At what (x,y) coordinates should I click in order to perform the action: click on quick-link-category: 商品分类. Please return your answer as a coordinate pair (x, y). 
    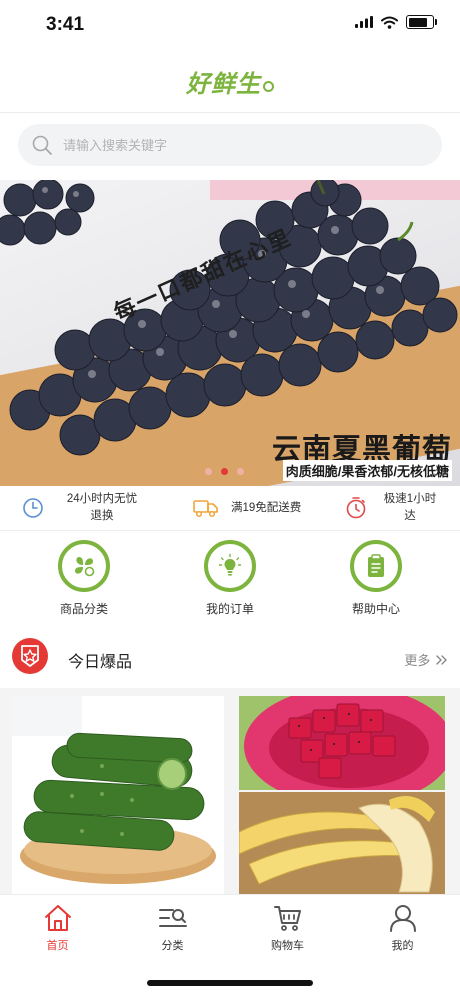
    Looking at the image, I should click on (84, 578).